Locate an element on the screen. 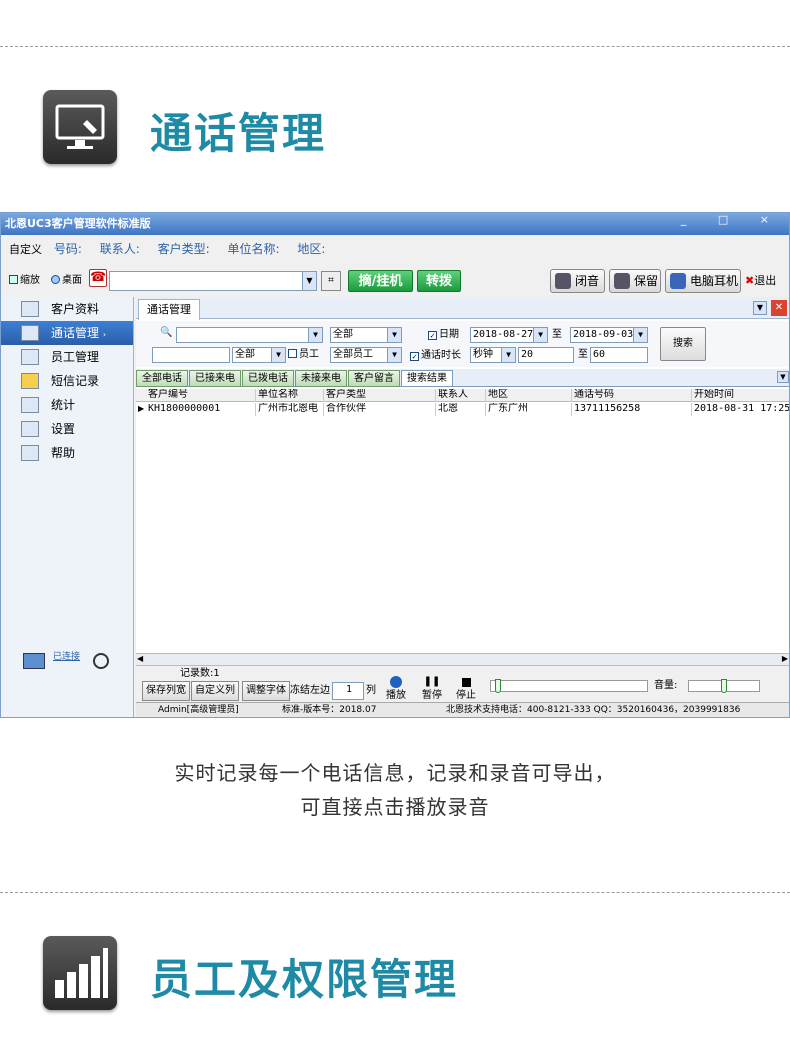 This screenshot has height=1038, width=790. tab-bar: 通话管理 ▼ ✕ is located at coordinates (462, 308).